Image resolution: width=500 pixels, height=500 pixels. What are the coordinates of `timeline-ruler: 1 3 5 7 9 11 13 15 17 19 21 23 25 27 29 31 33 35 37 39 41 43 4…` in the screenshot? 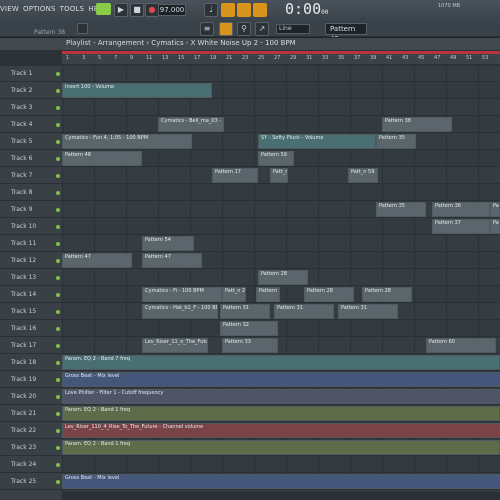 It's located at (281, 57).